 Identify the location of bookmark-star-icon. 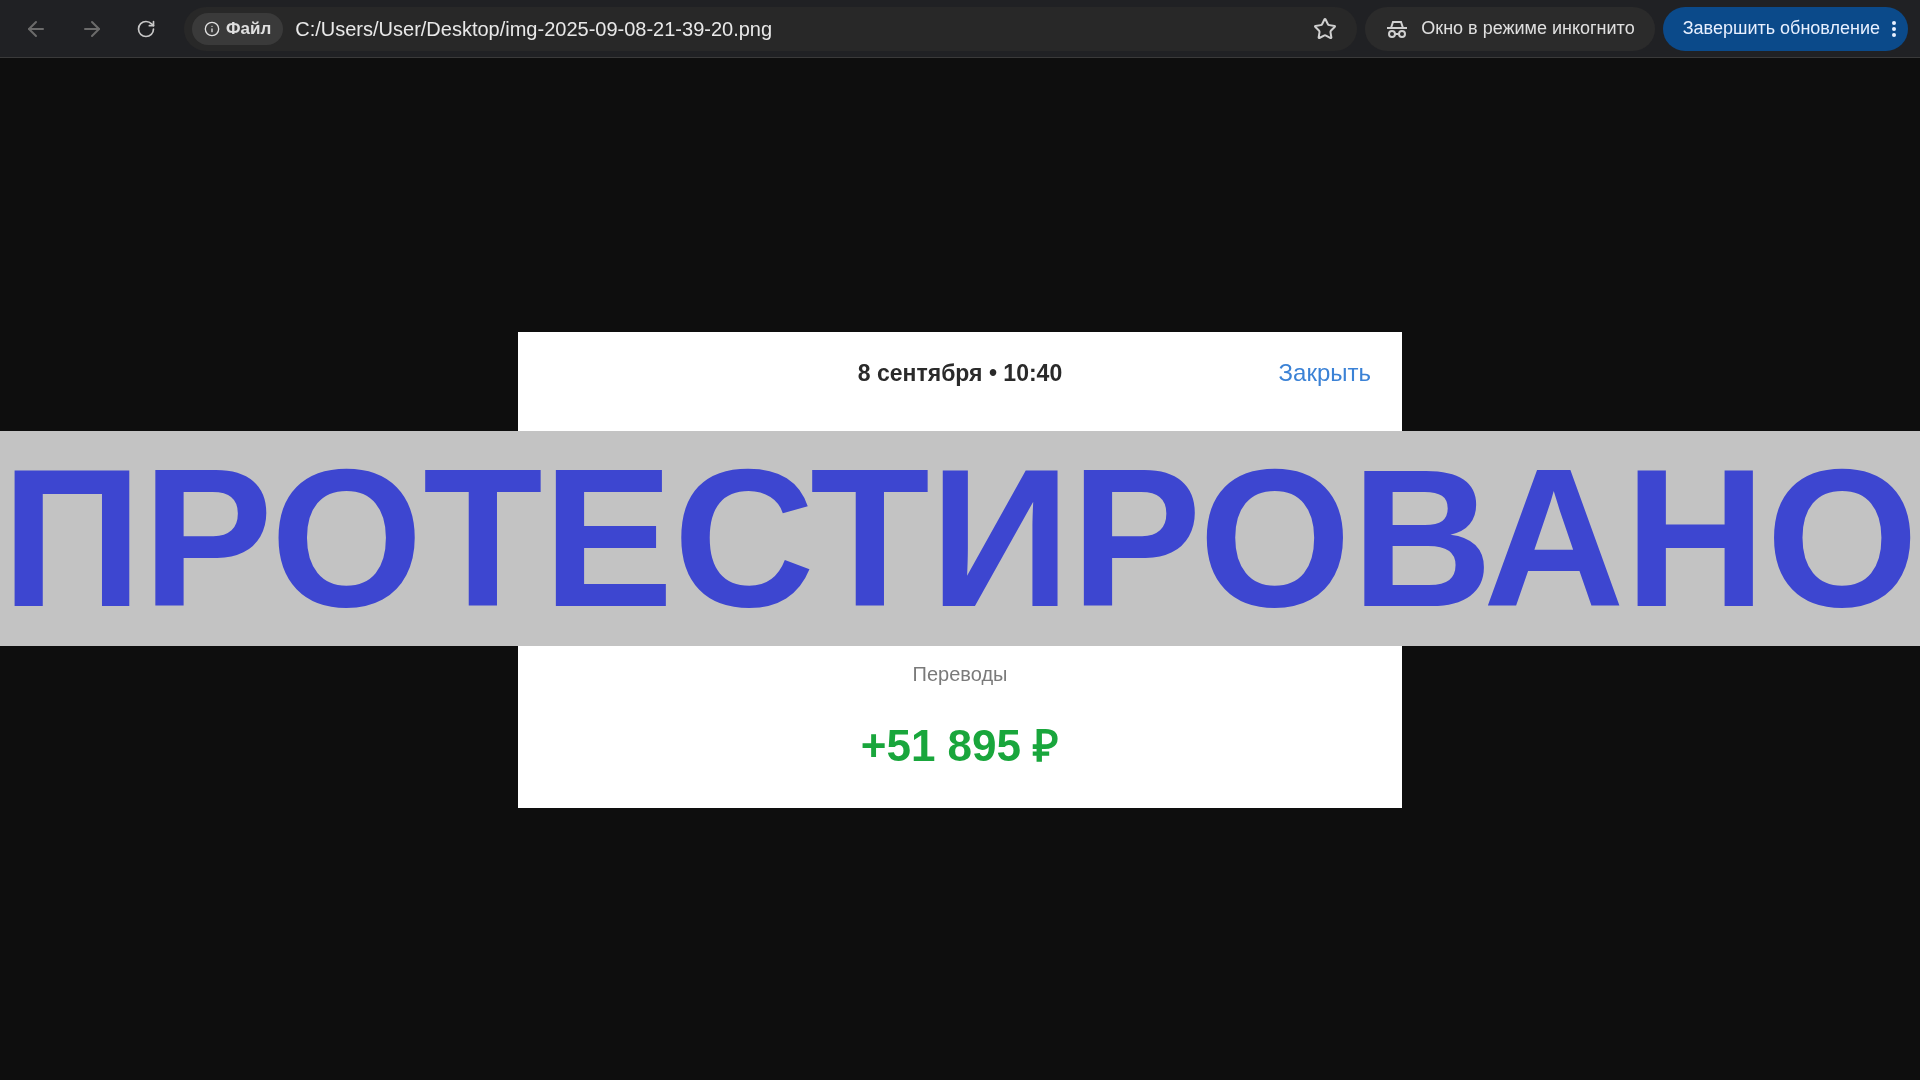
(1325, 28).